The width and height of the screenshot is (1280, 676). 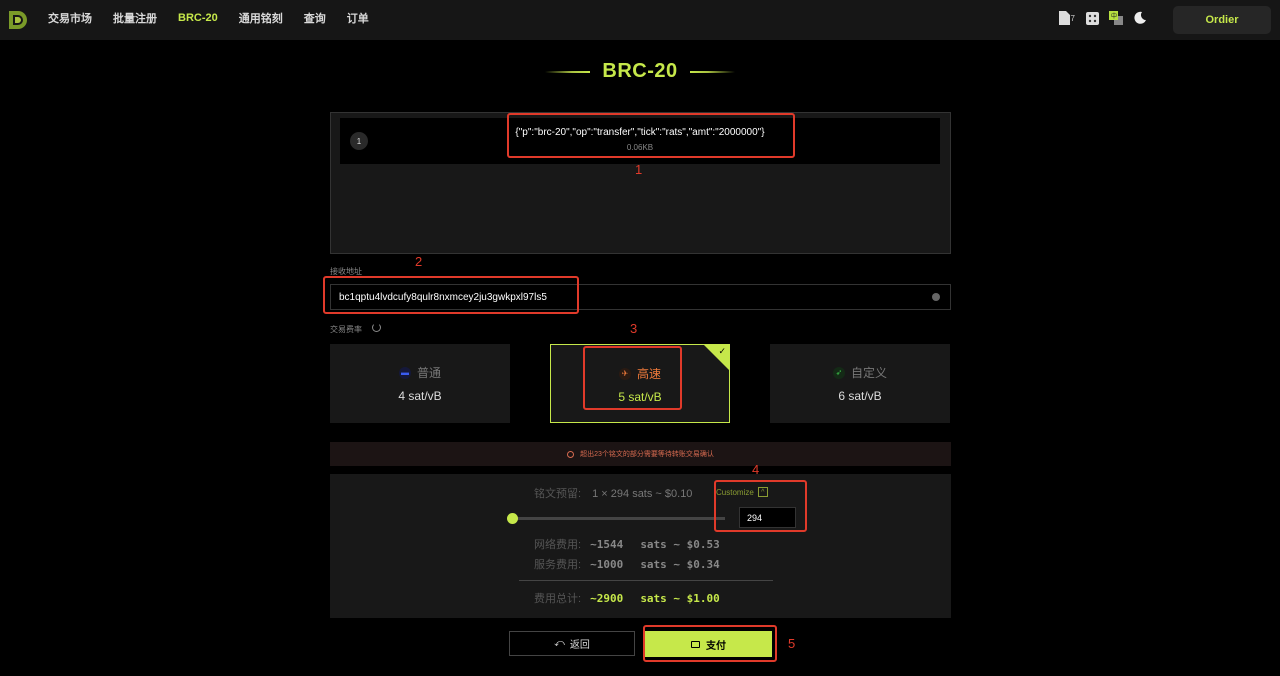 What do you see at coordinates (376, 327) in the screenshot?
I see `refresh-icon` at bounding box center [376, 327].